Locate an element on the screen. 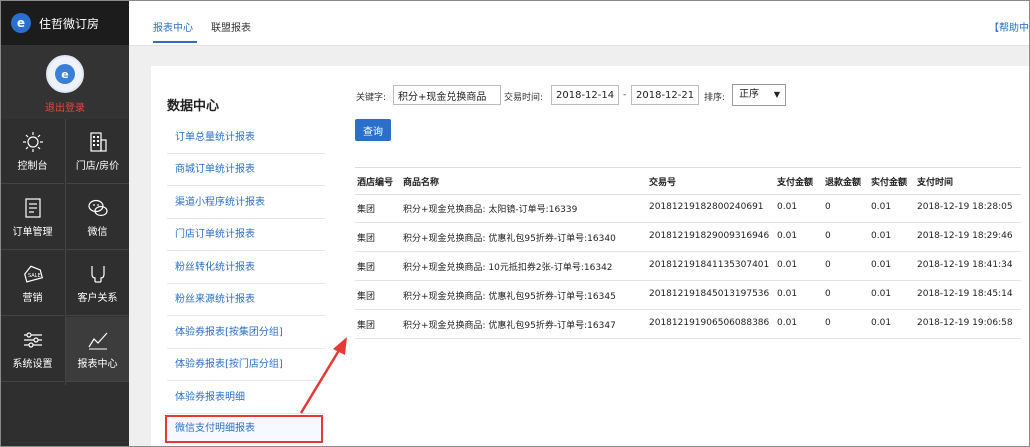 Image resolution: width=1030 pixels, height=447 pixels. tab-report-center: 报表中心 is located at coordinates (173, 26).